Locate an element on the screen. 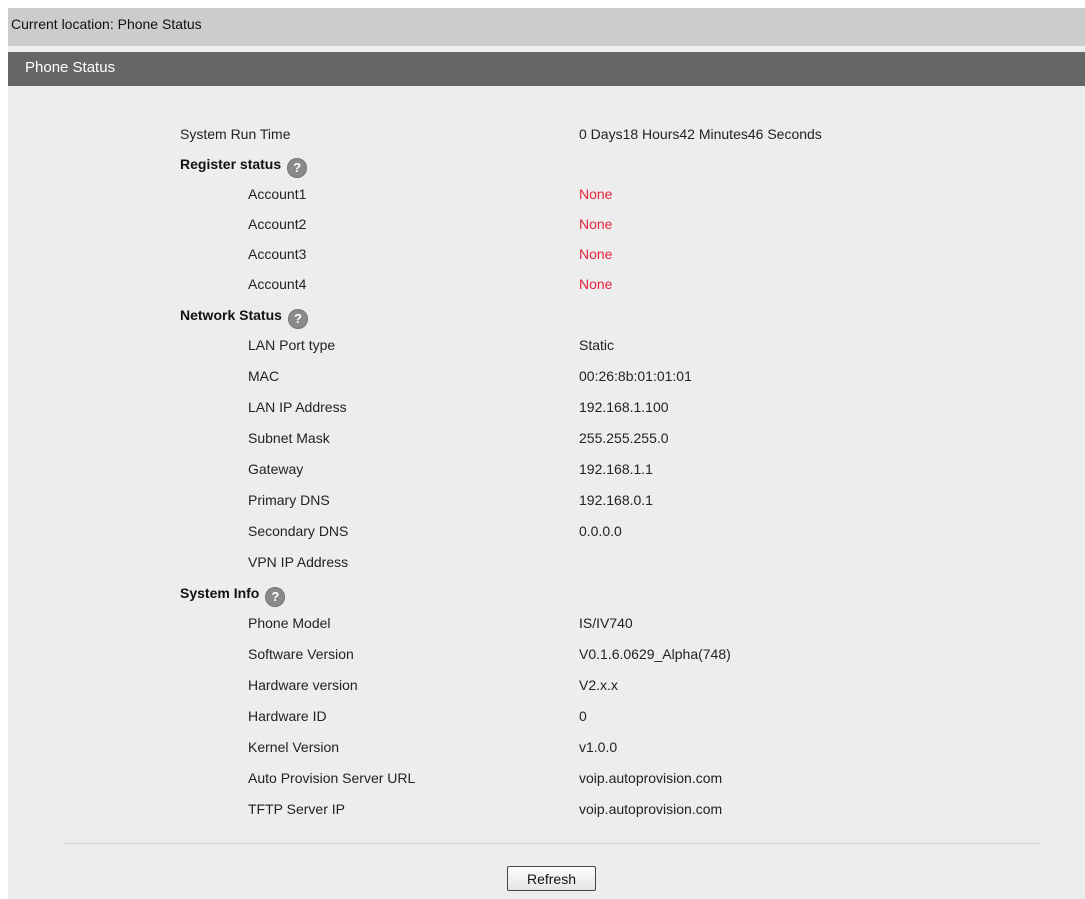  lan-ip-label: LAN IP Address is located at coordinates (297, 407).